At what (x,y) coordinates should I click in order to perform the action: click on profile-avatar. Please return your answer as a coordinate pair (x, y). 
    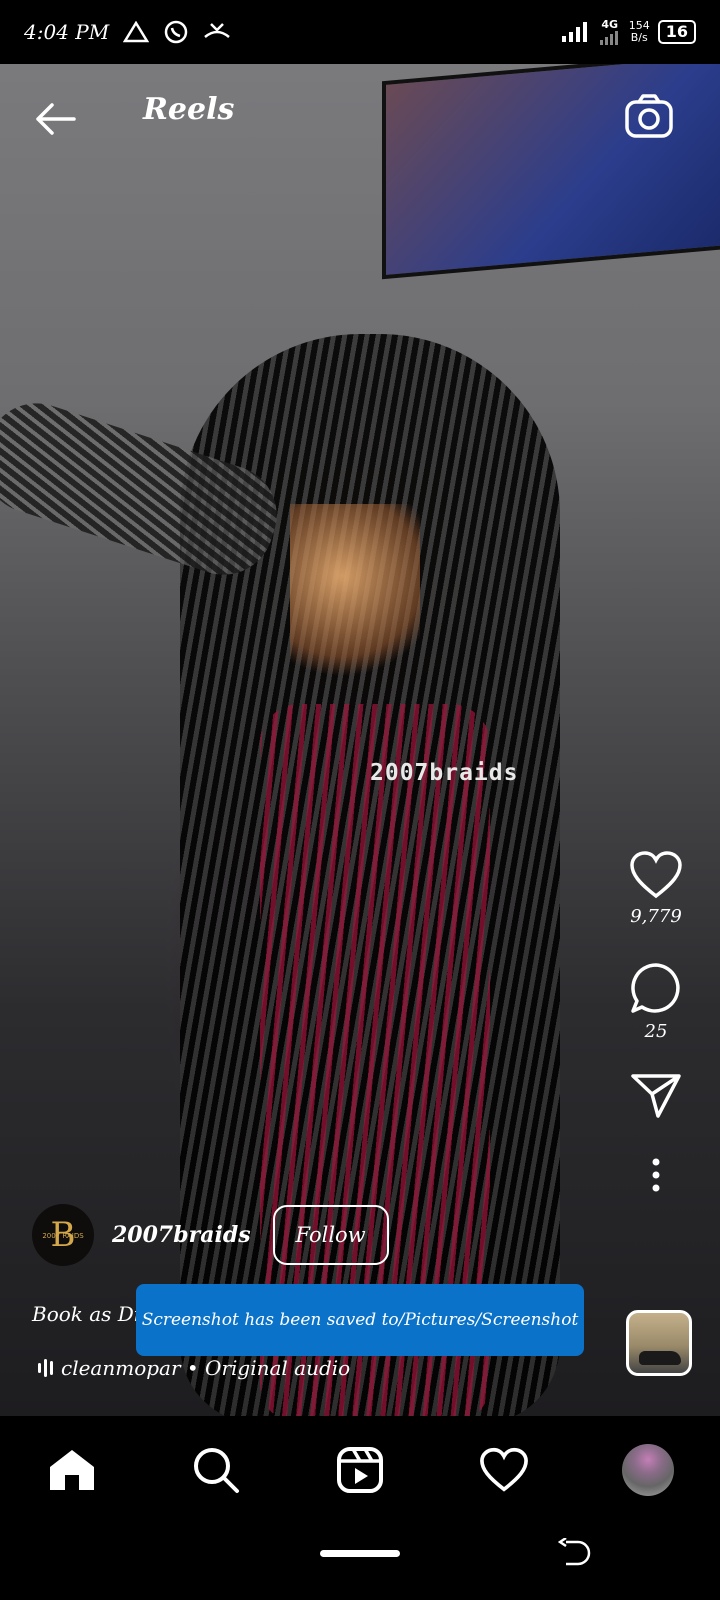
    Looking at the image, I should click on (648, 1470).